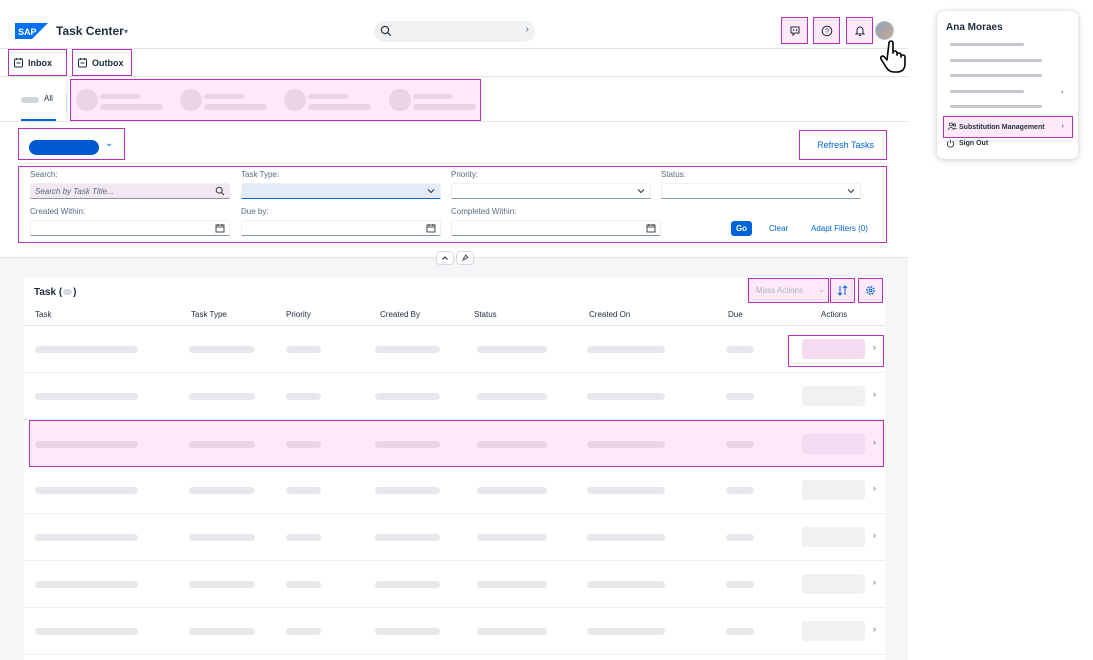  I want to click on column-header: Actions, so click(834, 314).